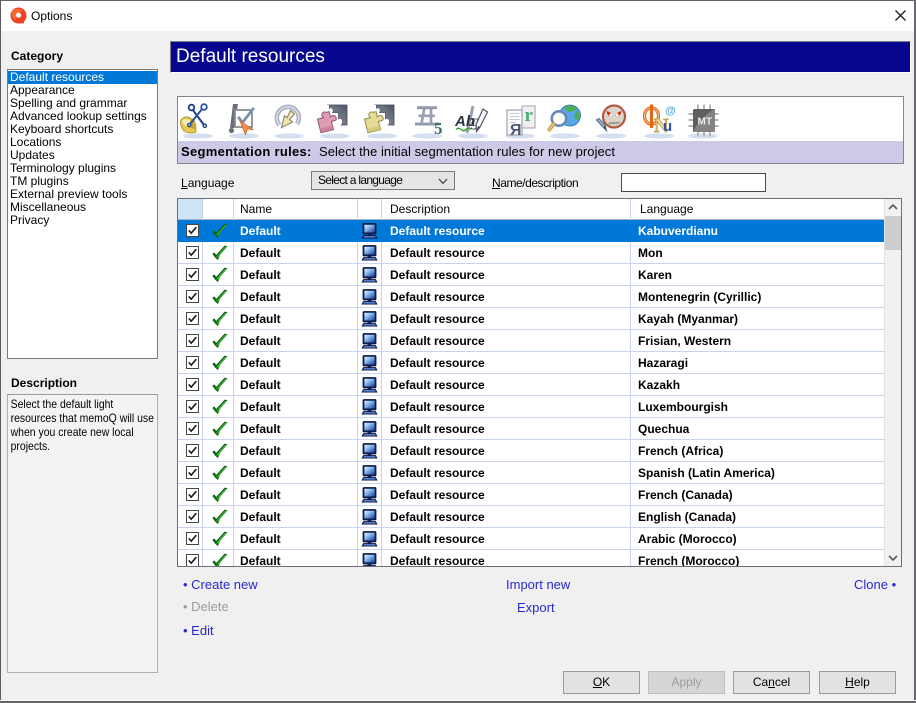 The image size is (916, 703). Describe the element at coordinates (705, 122) in the screenshot. I see `svg-text: MT` at that location.